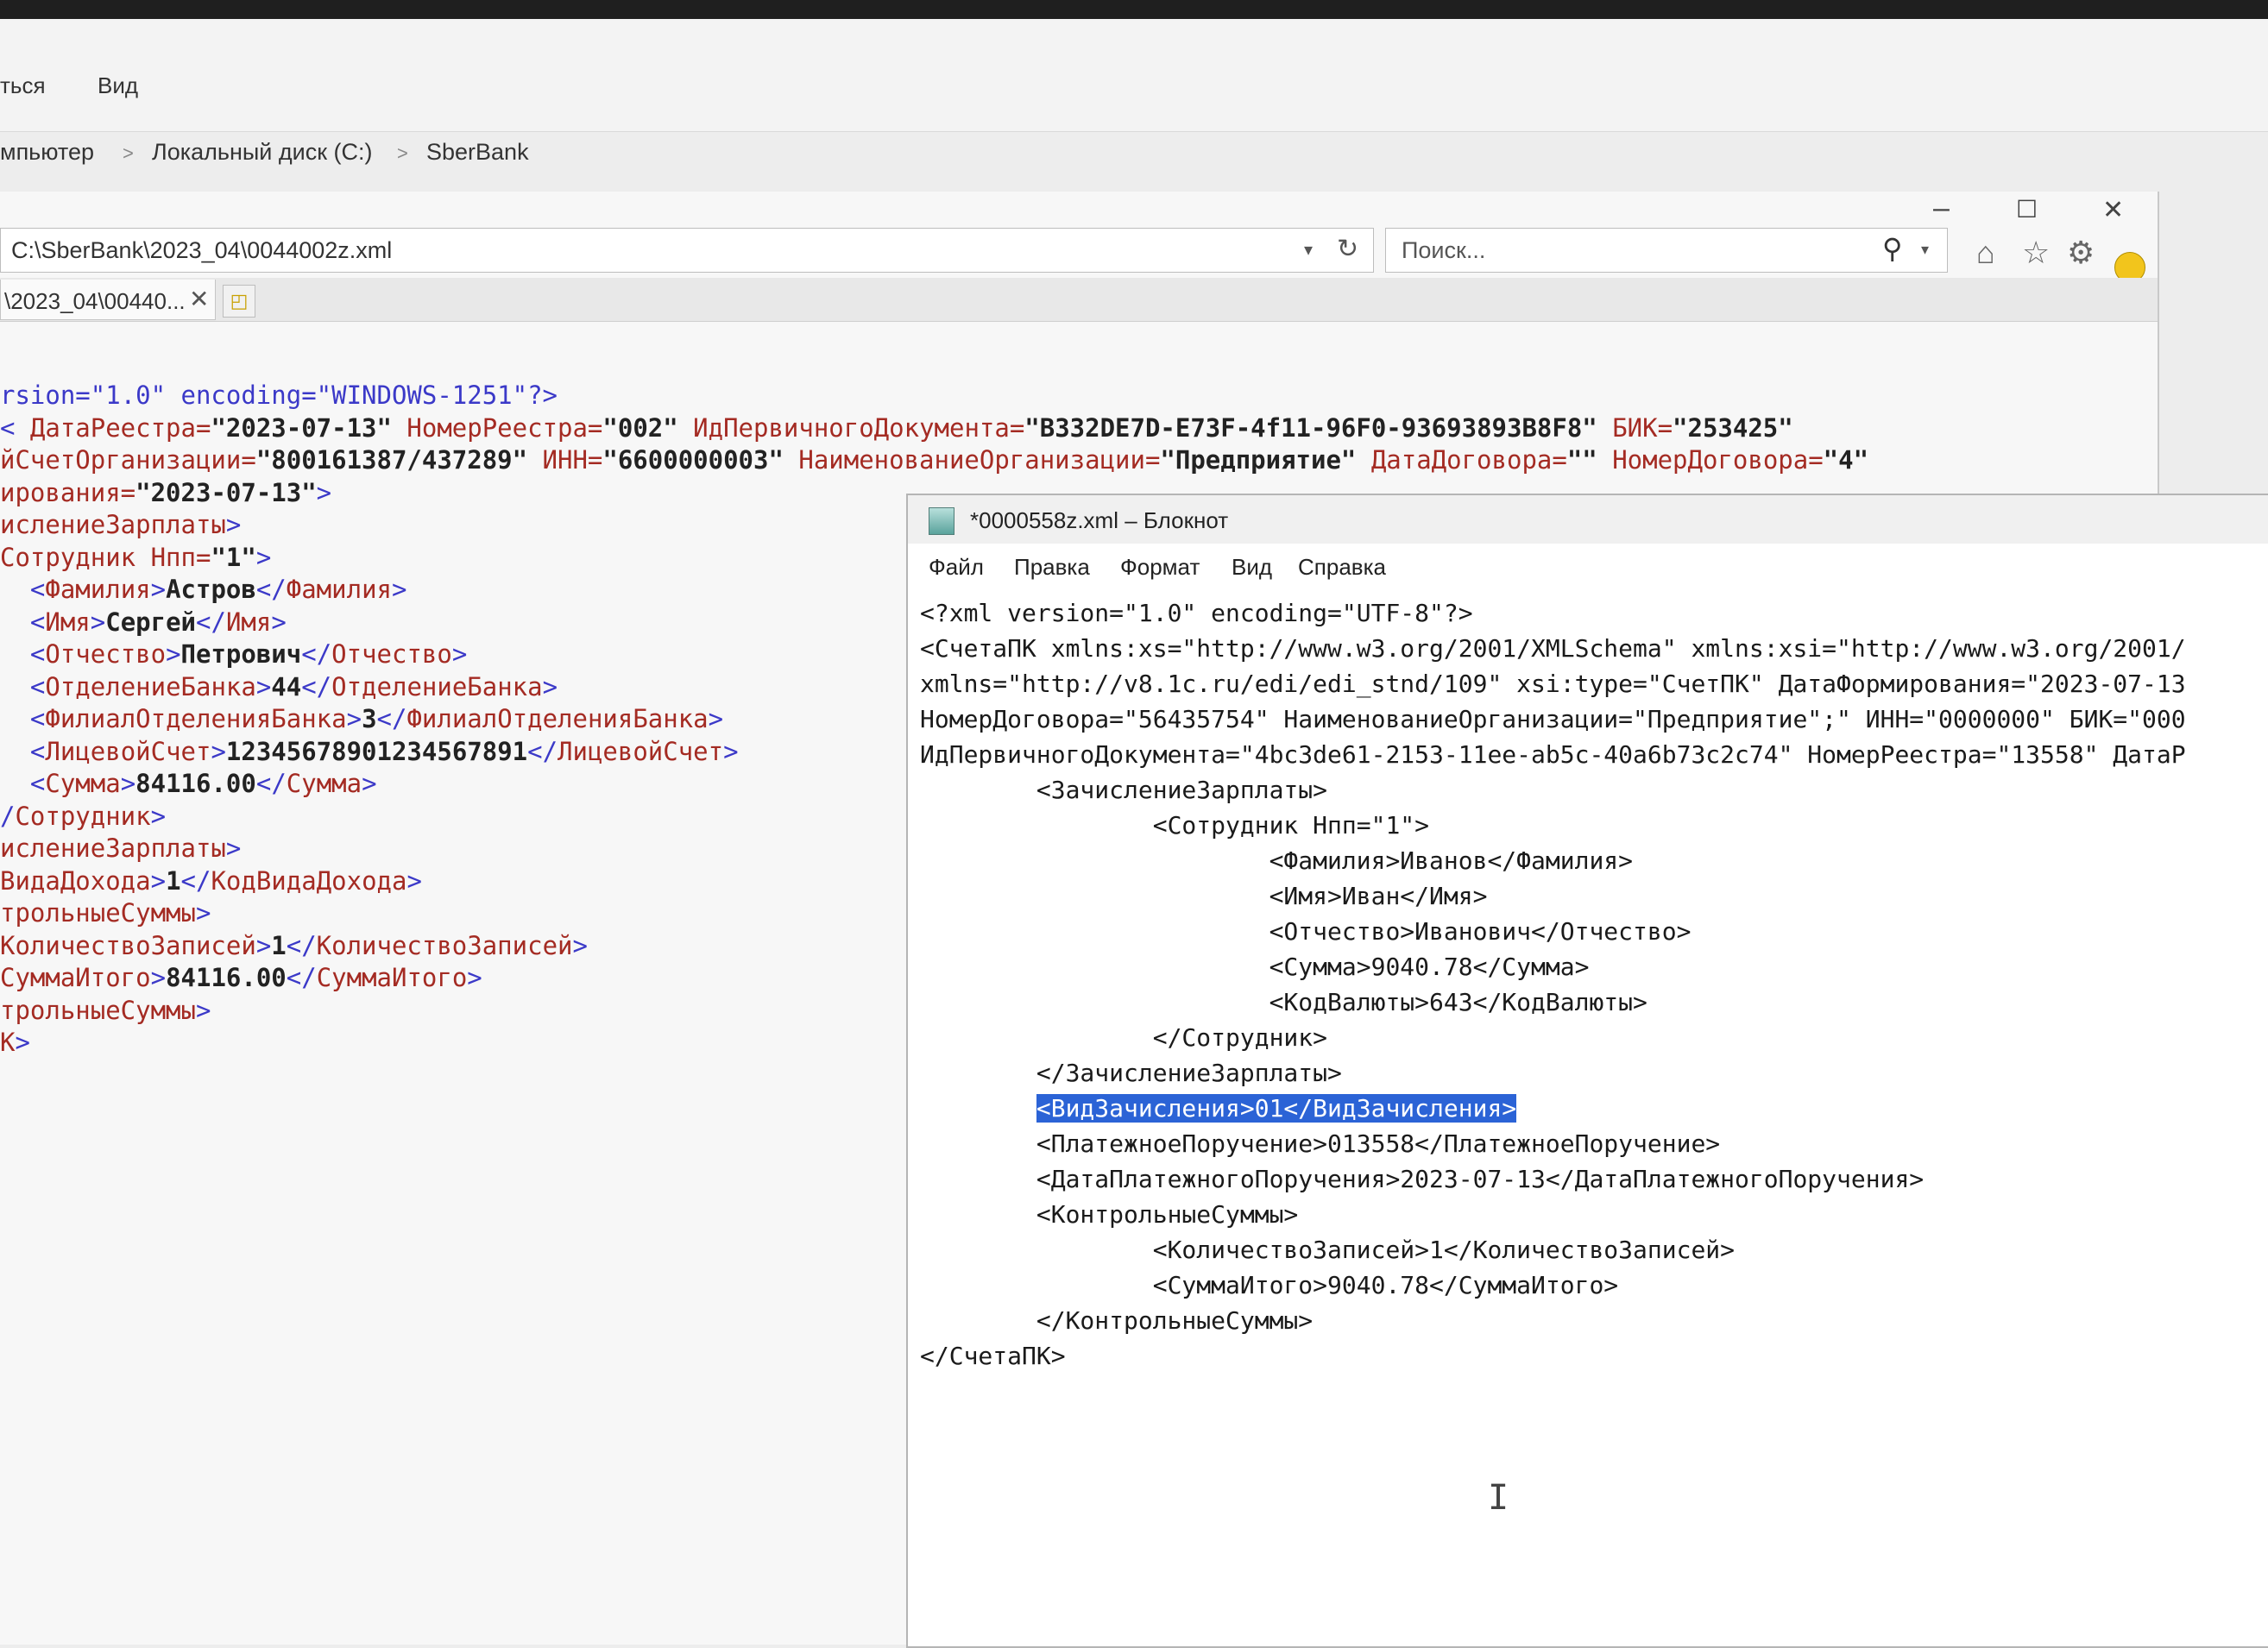 This screenshot has height=1648, width=2268. What do you see at coordinates (2113, 210) in the screenshot?
I see `close-icon: ✕` at bounding box center [2113, 210].